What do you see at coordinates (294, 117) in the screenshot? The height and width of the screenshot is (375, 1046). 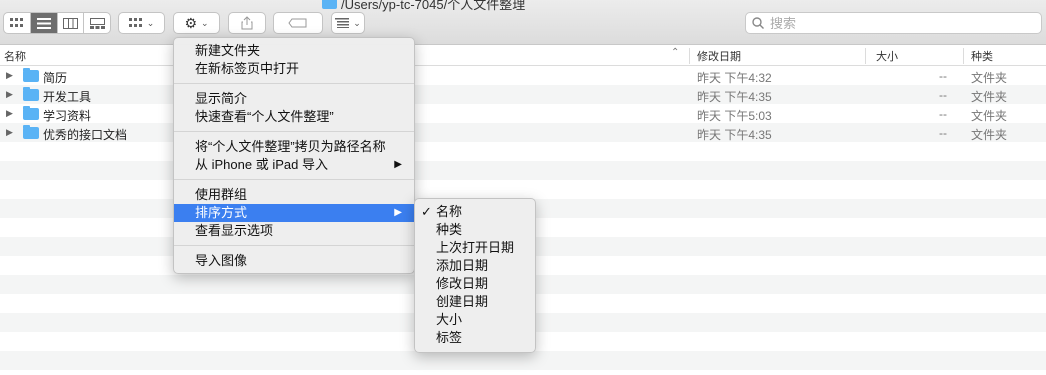 I see `menu-item-quick-look: 快速查看“个人文件整理”` at bounding box center [294, 117].